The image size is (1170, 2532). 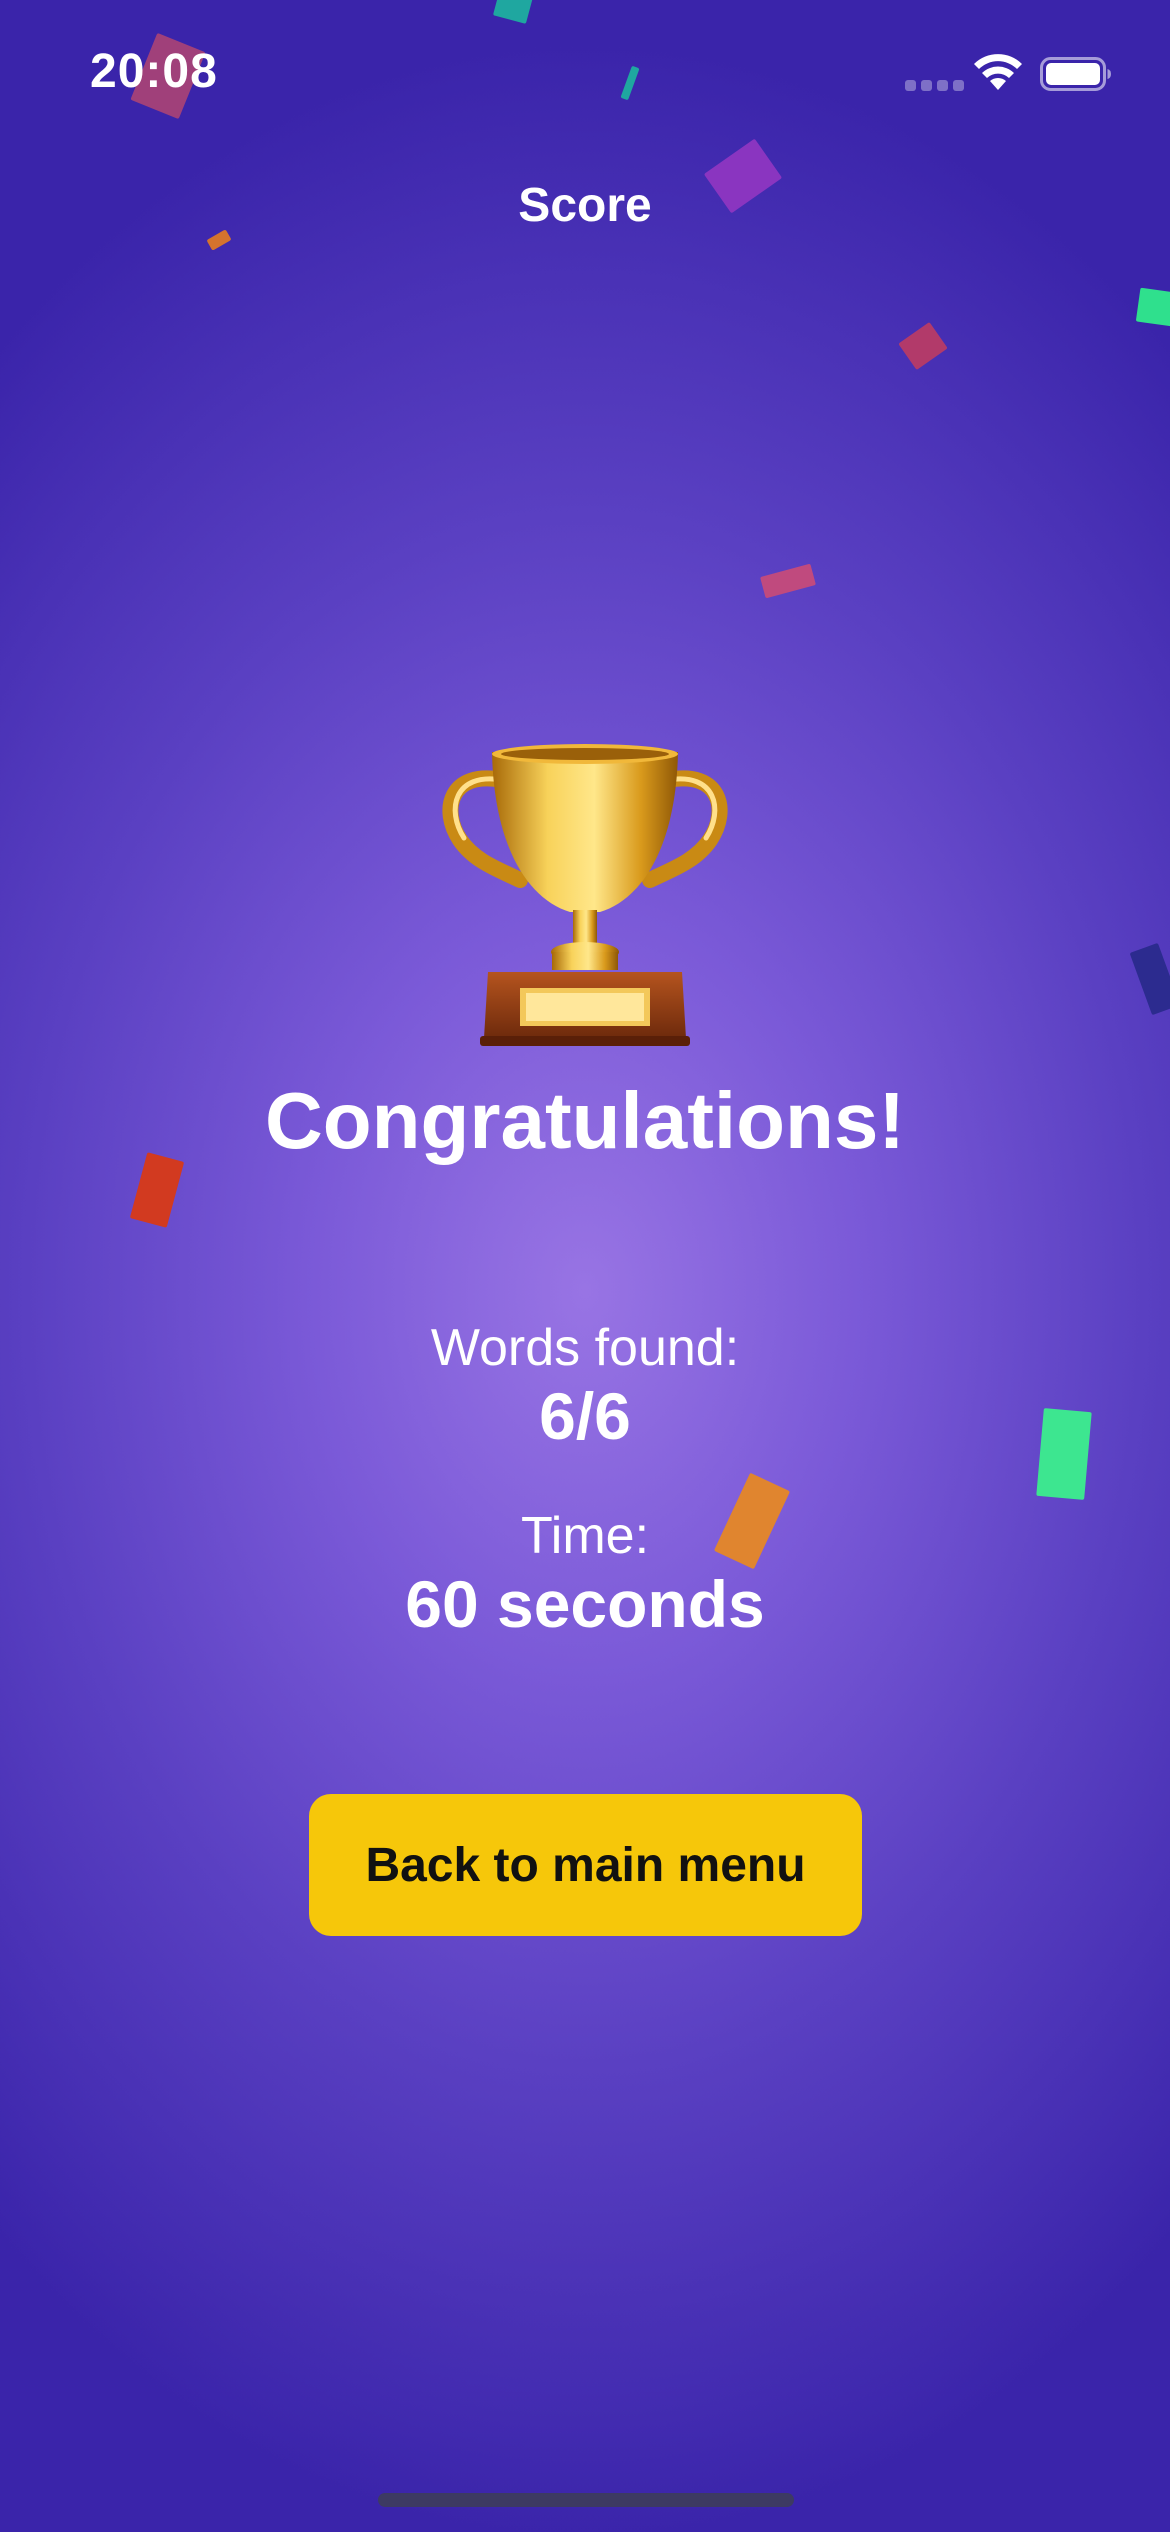 I want to click on time-value: 60 seconds, so click(x=585, y=1604).